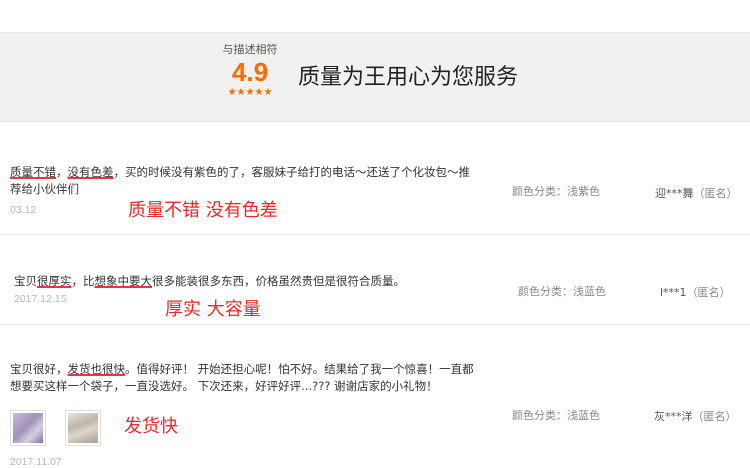 The height and width of the screenshot is (468, 750). I want to click on review-user-name: l***1, so click(673, 292).